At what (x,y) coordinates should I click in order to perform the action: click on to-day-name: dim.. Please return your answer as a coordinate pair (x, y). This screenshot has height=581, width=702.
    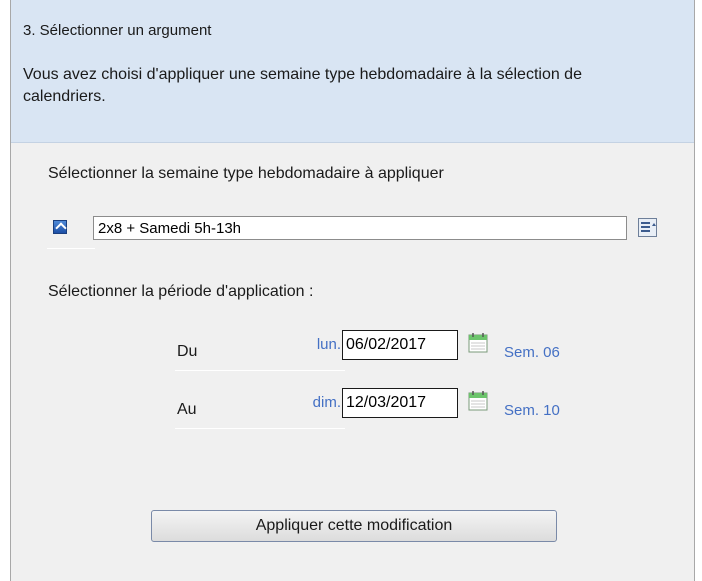
    Looking at the image, I should click on (326, 402).